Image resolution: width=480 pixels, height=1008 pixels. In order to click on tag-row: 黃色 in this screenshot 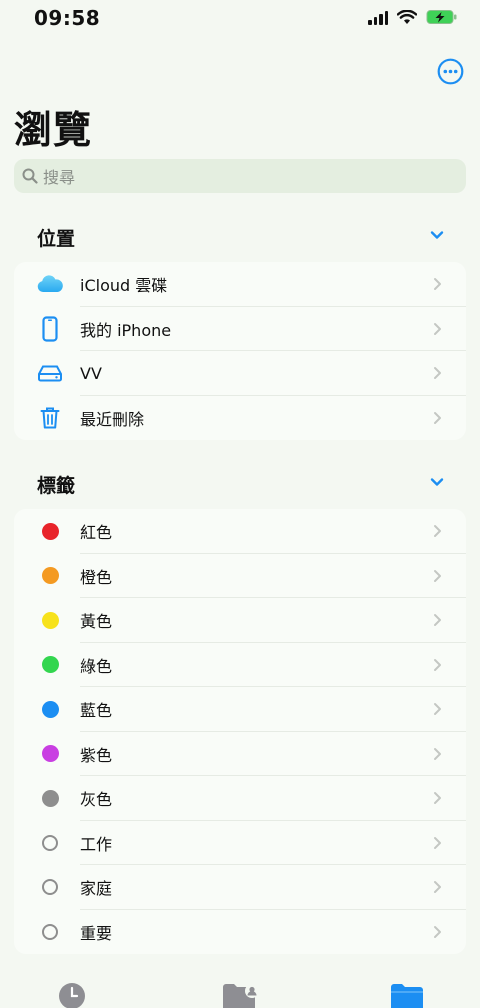, I will do `click(240, 620)`.